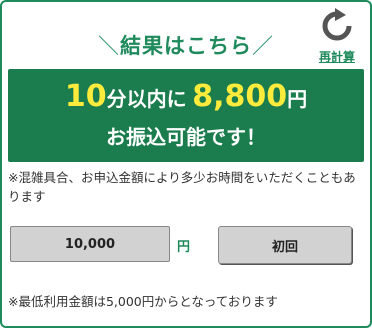  What do you see at coordinates (337, 24) in the screenshot?
I see `refresh-icon` at bounding box center [337, 24].